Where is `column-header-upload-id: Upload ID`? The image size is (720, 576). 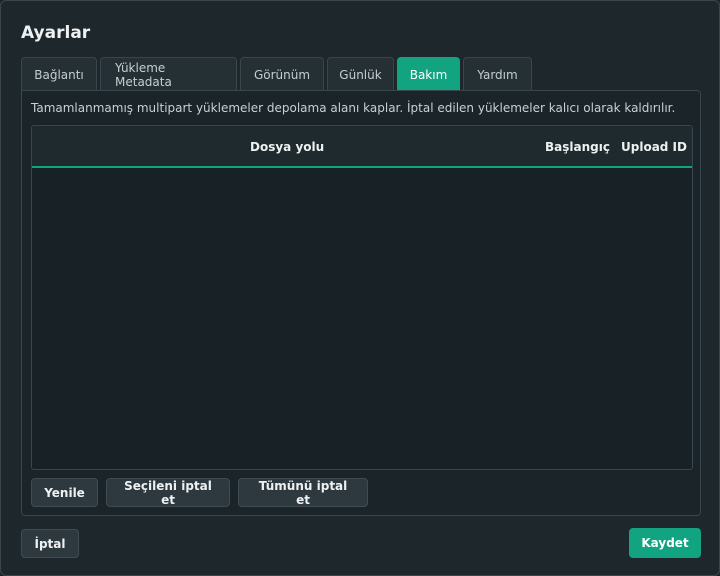
column-header-upload-id: Upload ID is located at coordinates (654, 147).